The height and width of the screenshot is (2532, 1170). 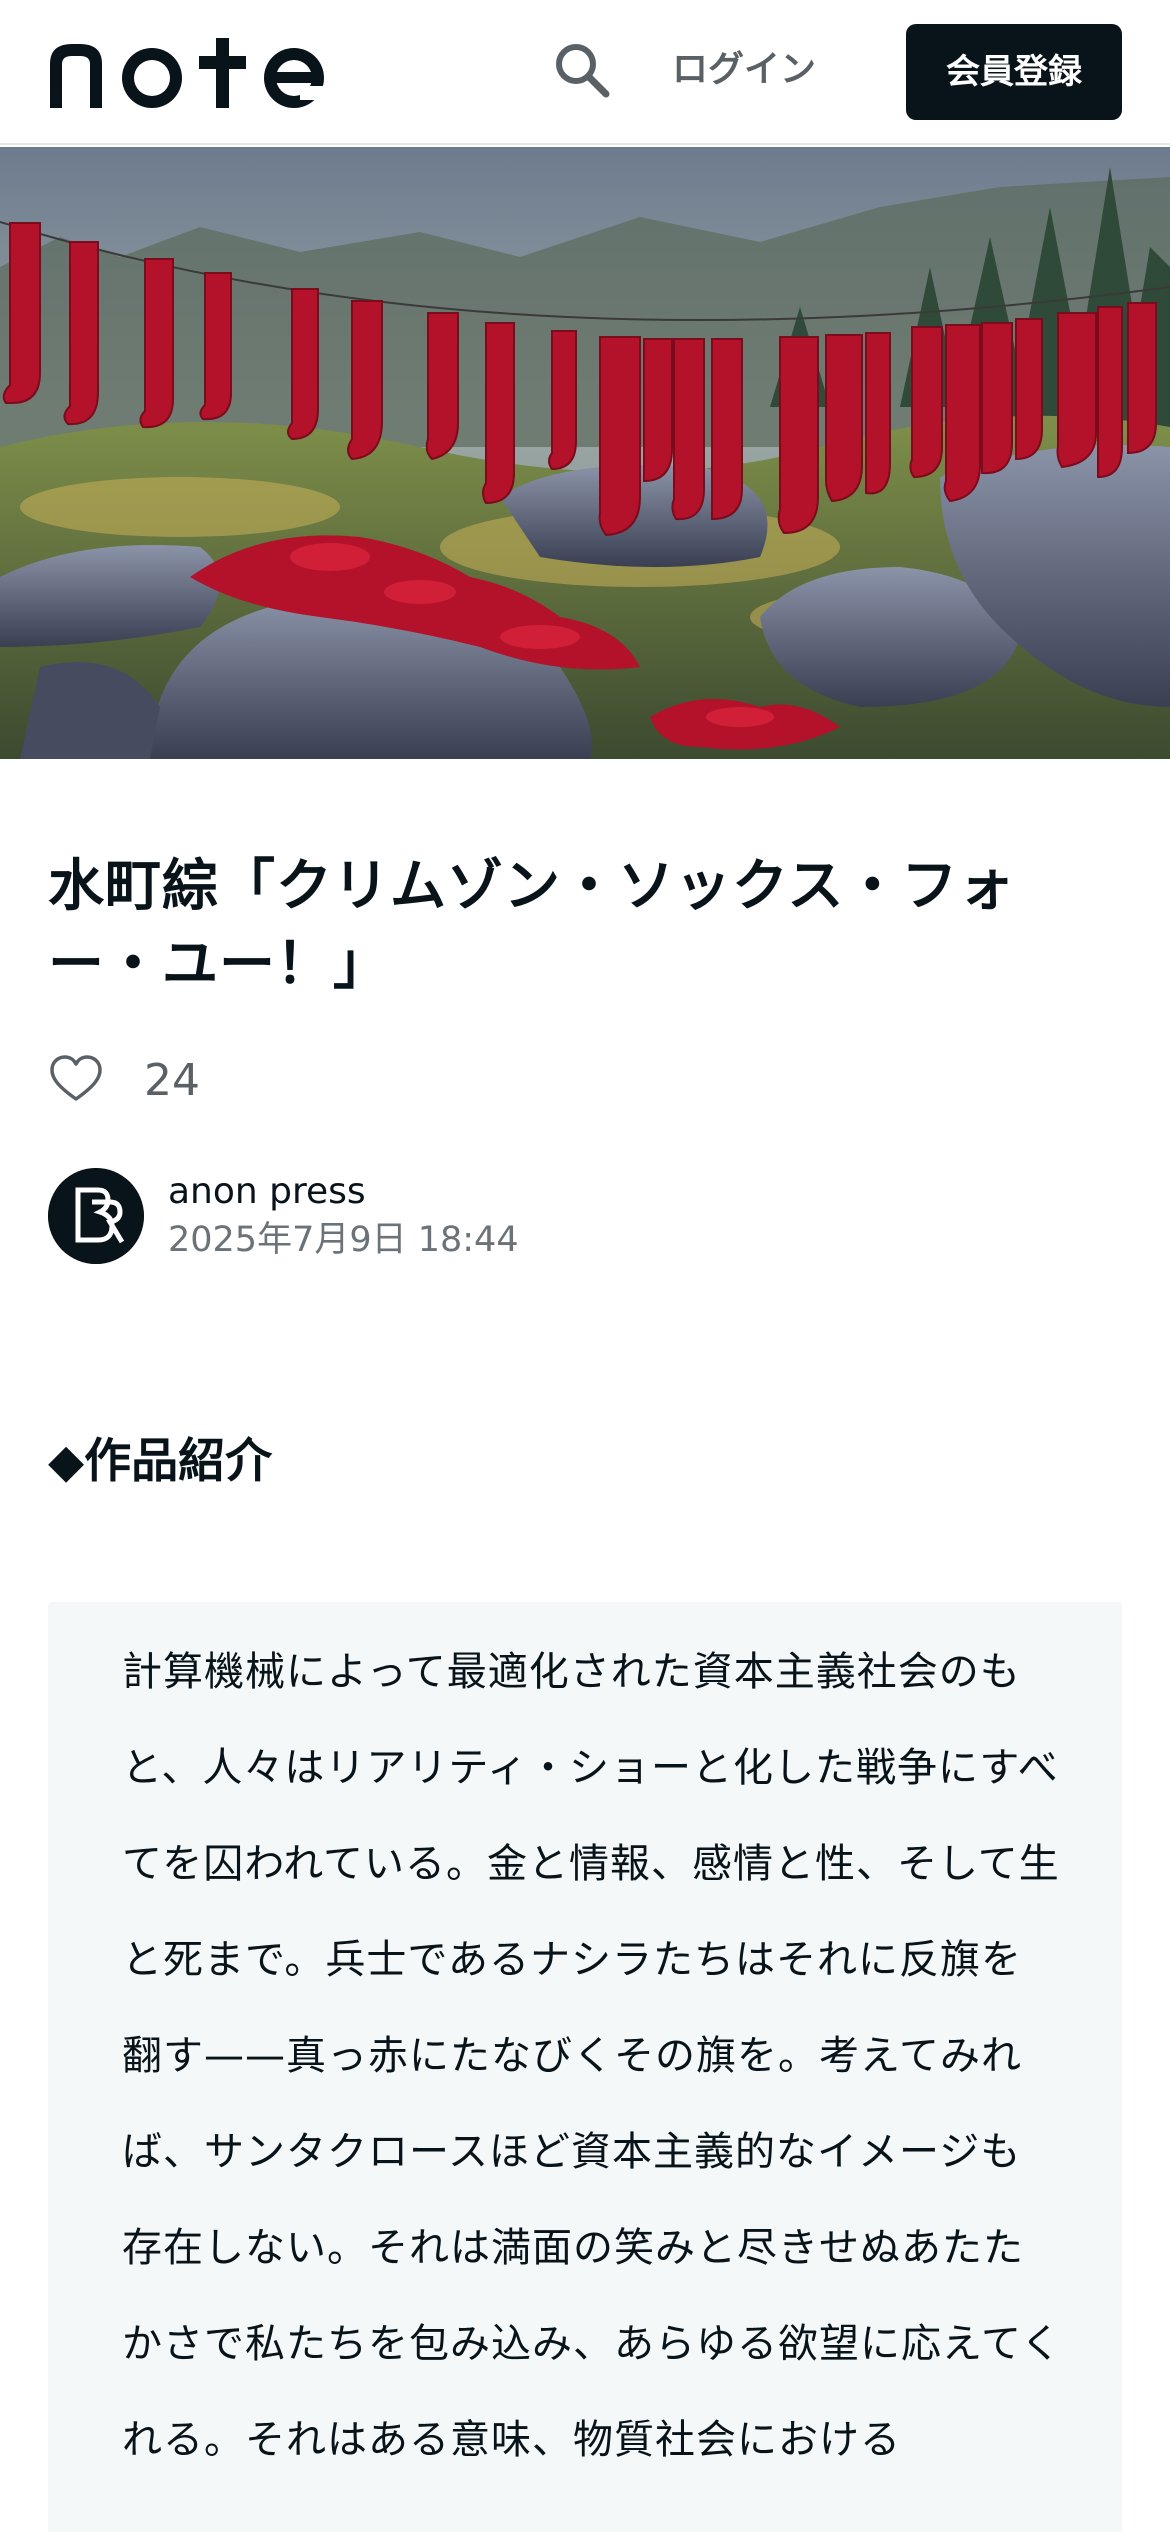 I want to click on post-date: 2025年7月9日 18:44, so click(x=343, y=1240).